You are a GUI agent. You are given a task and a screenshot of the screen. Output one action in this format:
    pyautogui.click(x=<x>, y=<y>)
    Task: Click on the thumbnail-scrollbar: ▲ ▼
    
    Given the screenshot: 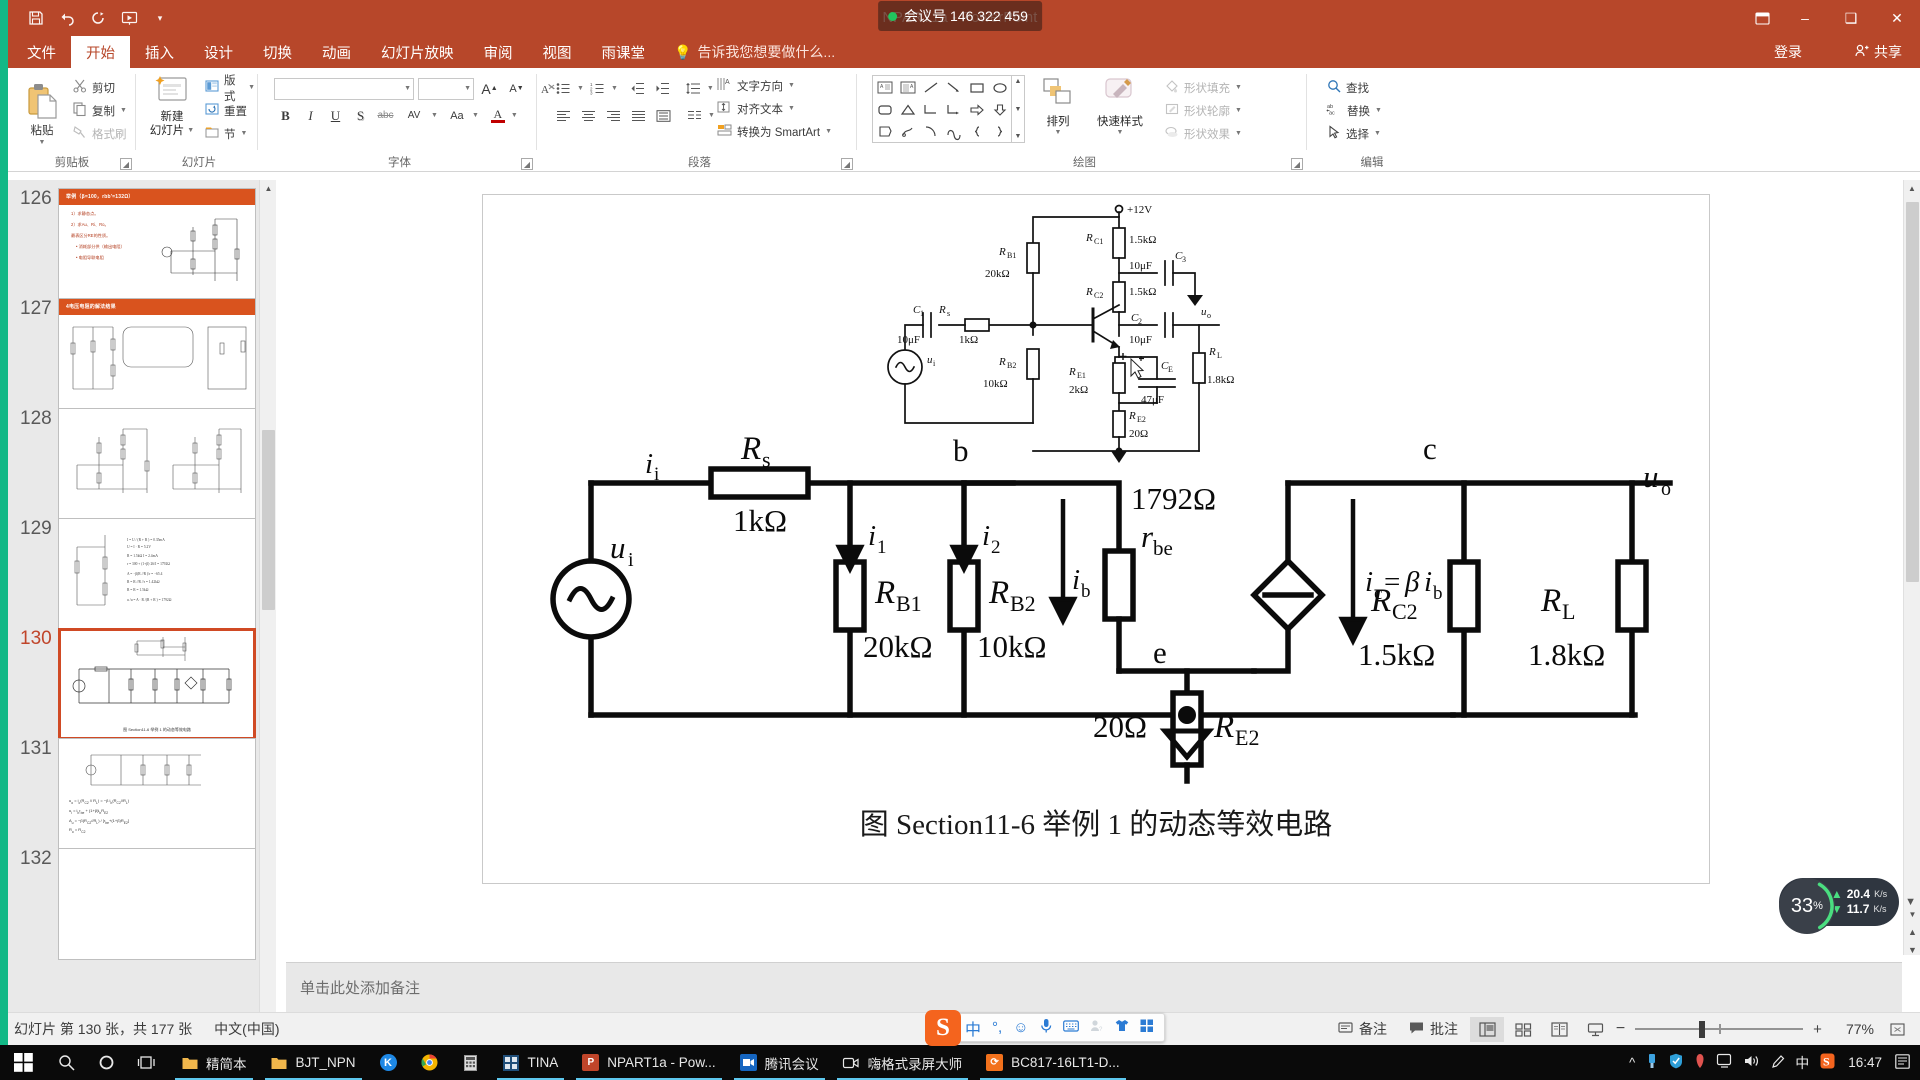 What is the action you would take?
    pyautogui.click(x=267, y=602)
    